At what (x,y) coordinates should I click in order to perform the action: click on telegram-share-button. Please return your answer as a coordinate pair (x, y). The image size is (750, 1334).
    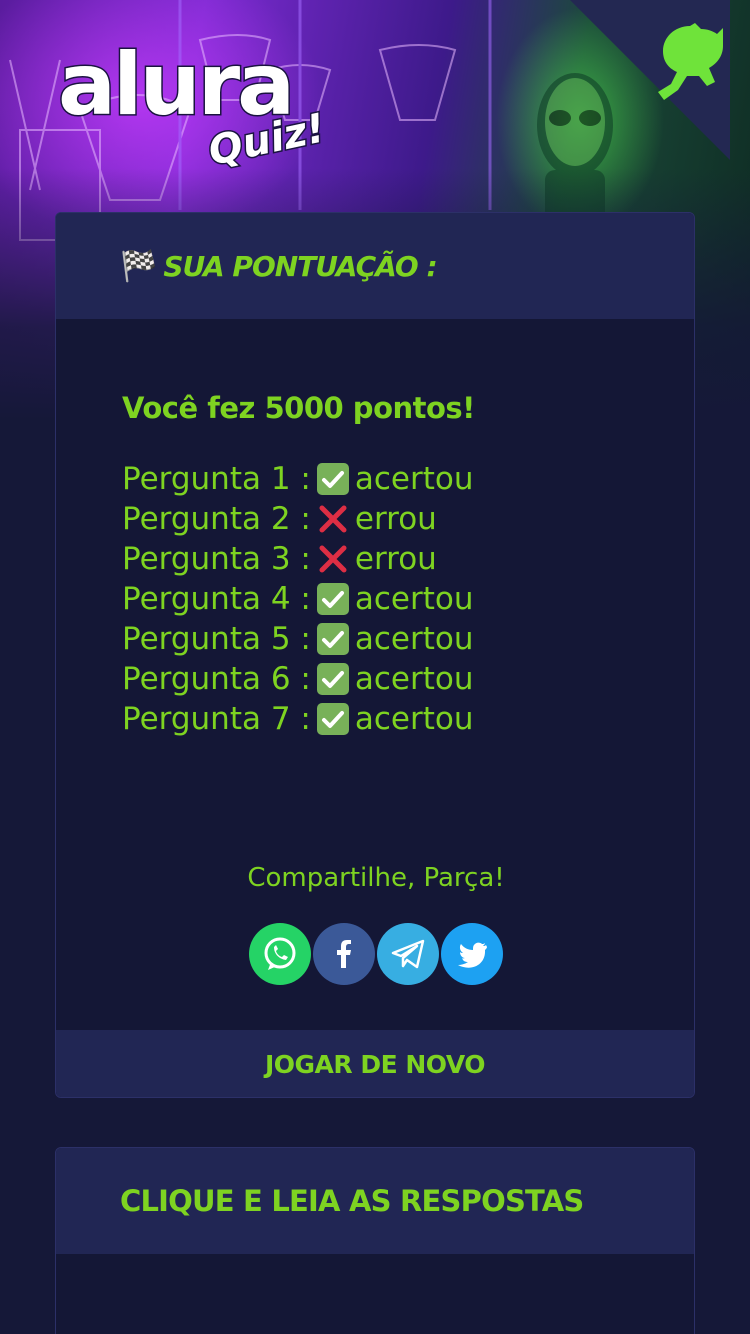
    Looking at the image, I should click on (408, 954).